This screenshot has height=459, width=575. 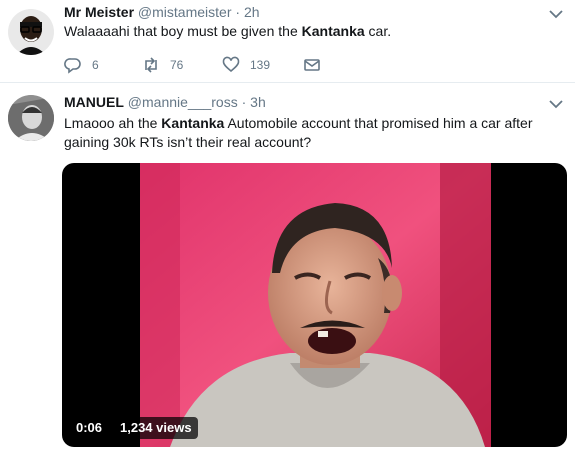 I want to click on reply-count: 6, so click(x=95, y=65).